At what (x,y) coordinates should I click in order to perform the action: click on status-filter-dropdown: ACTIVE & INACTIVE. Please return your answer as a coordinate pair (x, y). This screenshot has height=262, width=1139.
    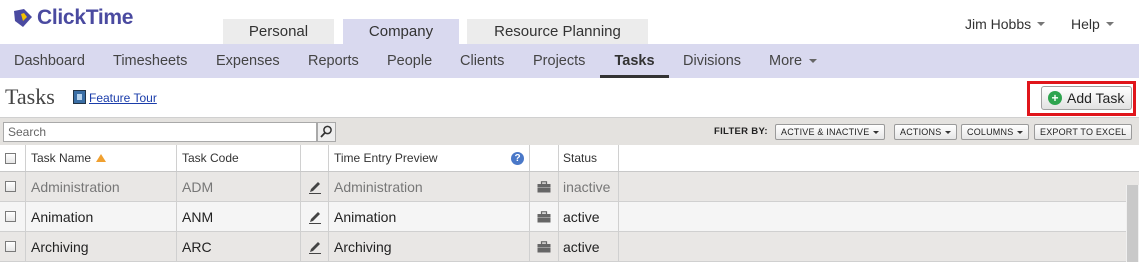
    Looking at the image, I should click on (830, 132).